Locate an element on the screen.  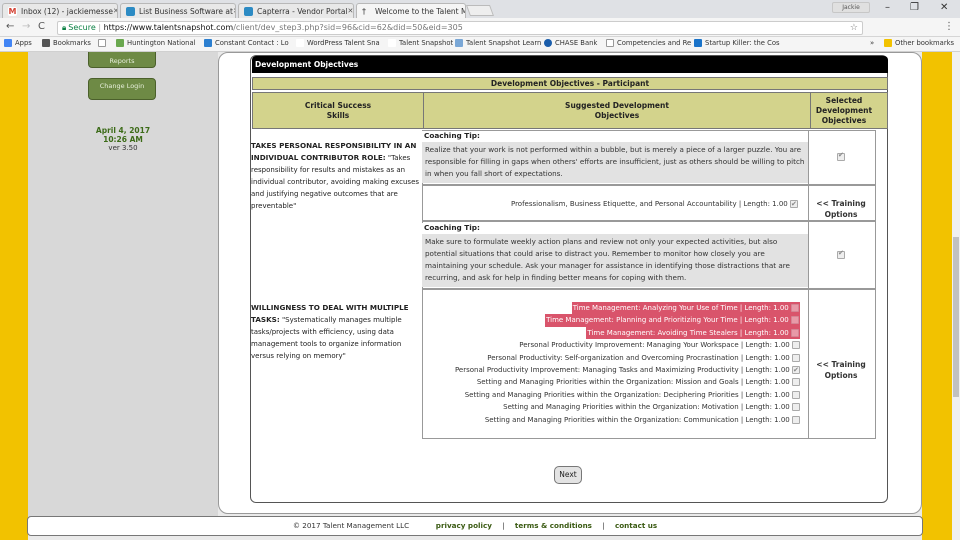
skill-2-tip-checkbox is located at coordinates (841, 254).